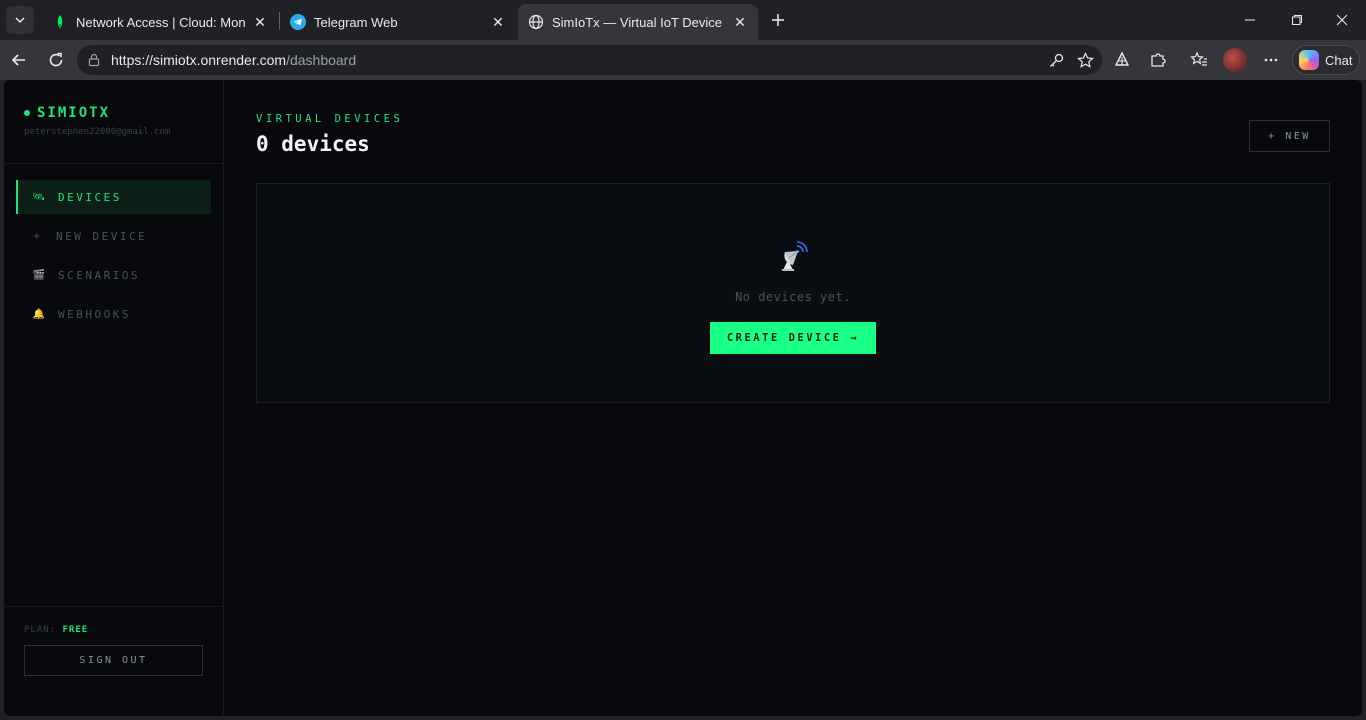 The width and height of the screenshot is (1366, 720). I want to click on tab-list-button, so click(20, 20).